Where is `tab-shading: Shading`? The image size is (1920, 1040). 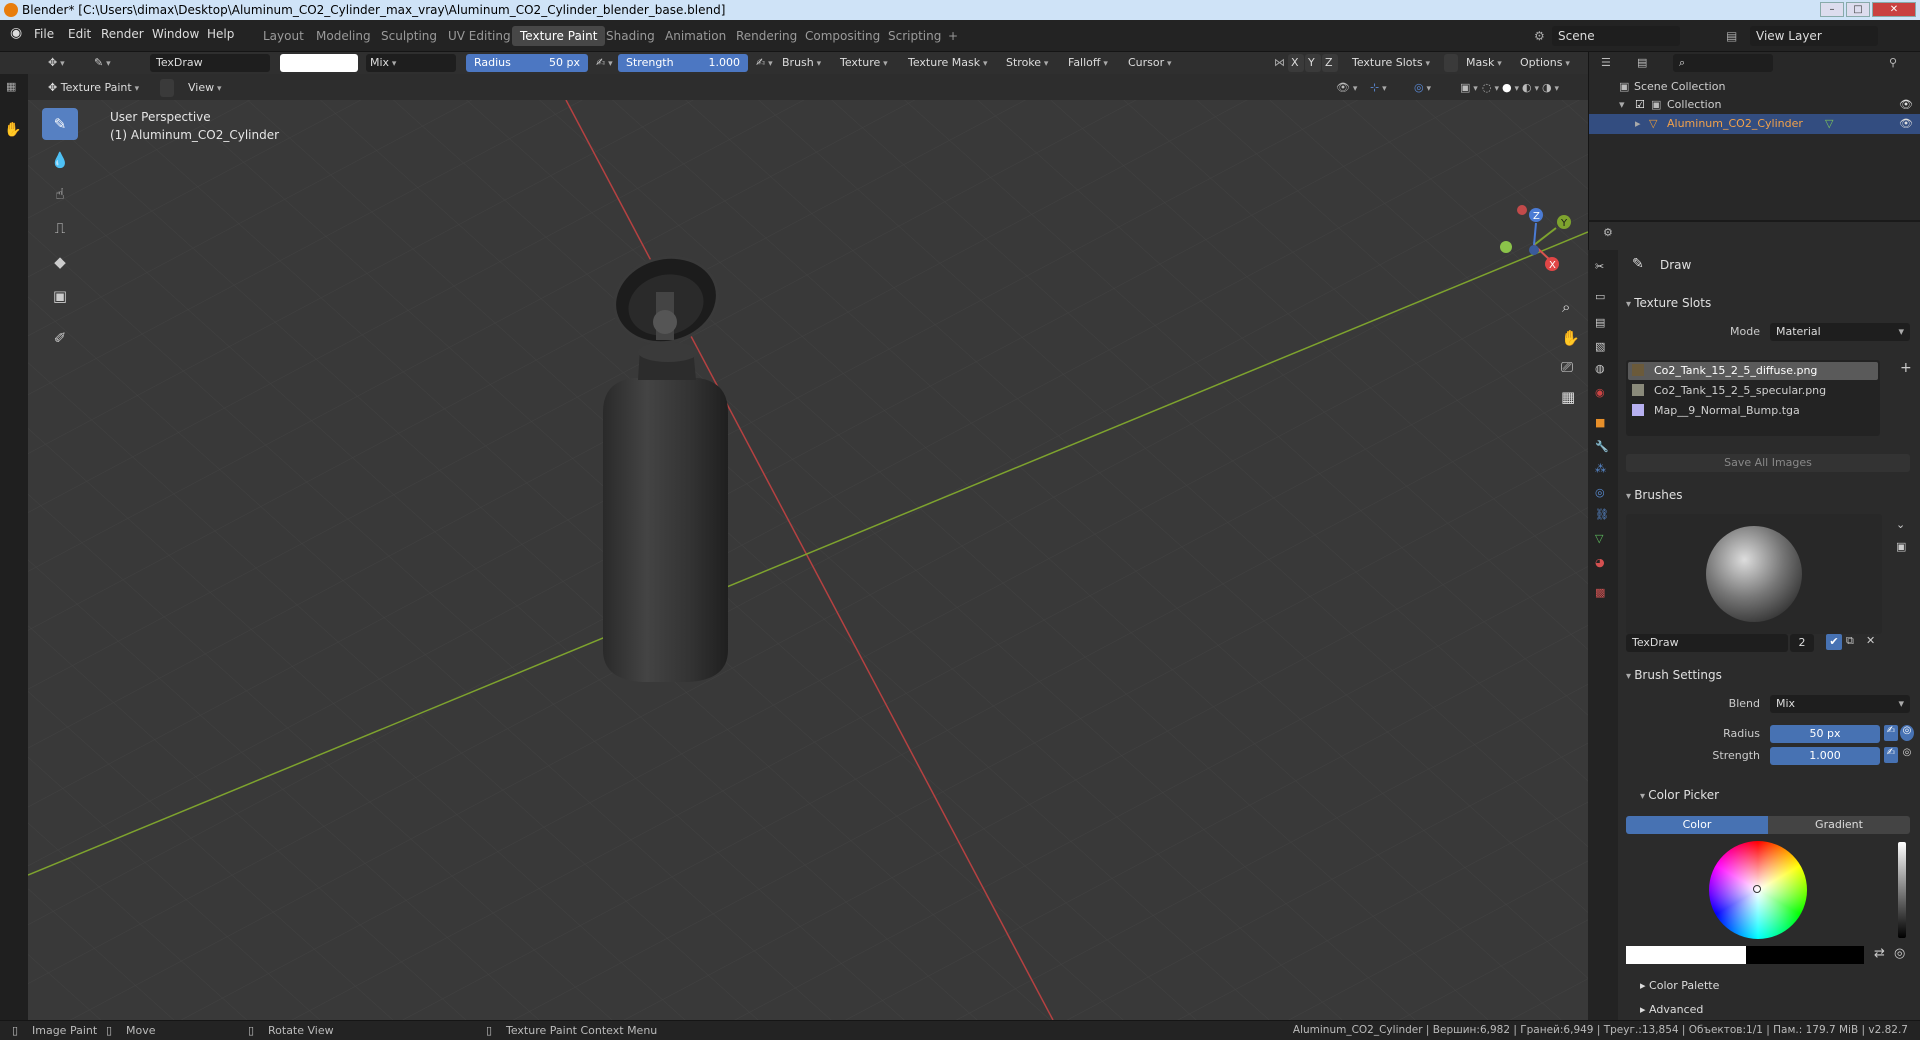
tab-shading: Shading is located at coordinates (630, 36).